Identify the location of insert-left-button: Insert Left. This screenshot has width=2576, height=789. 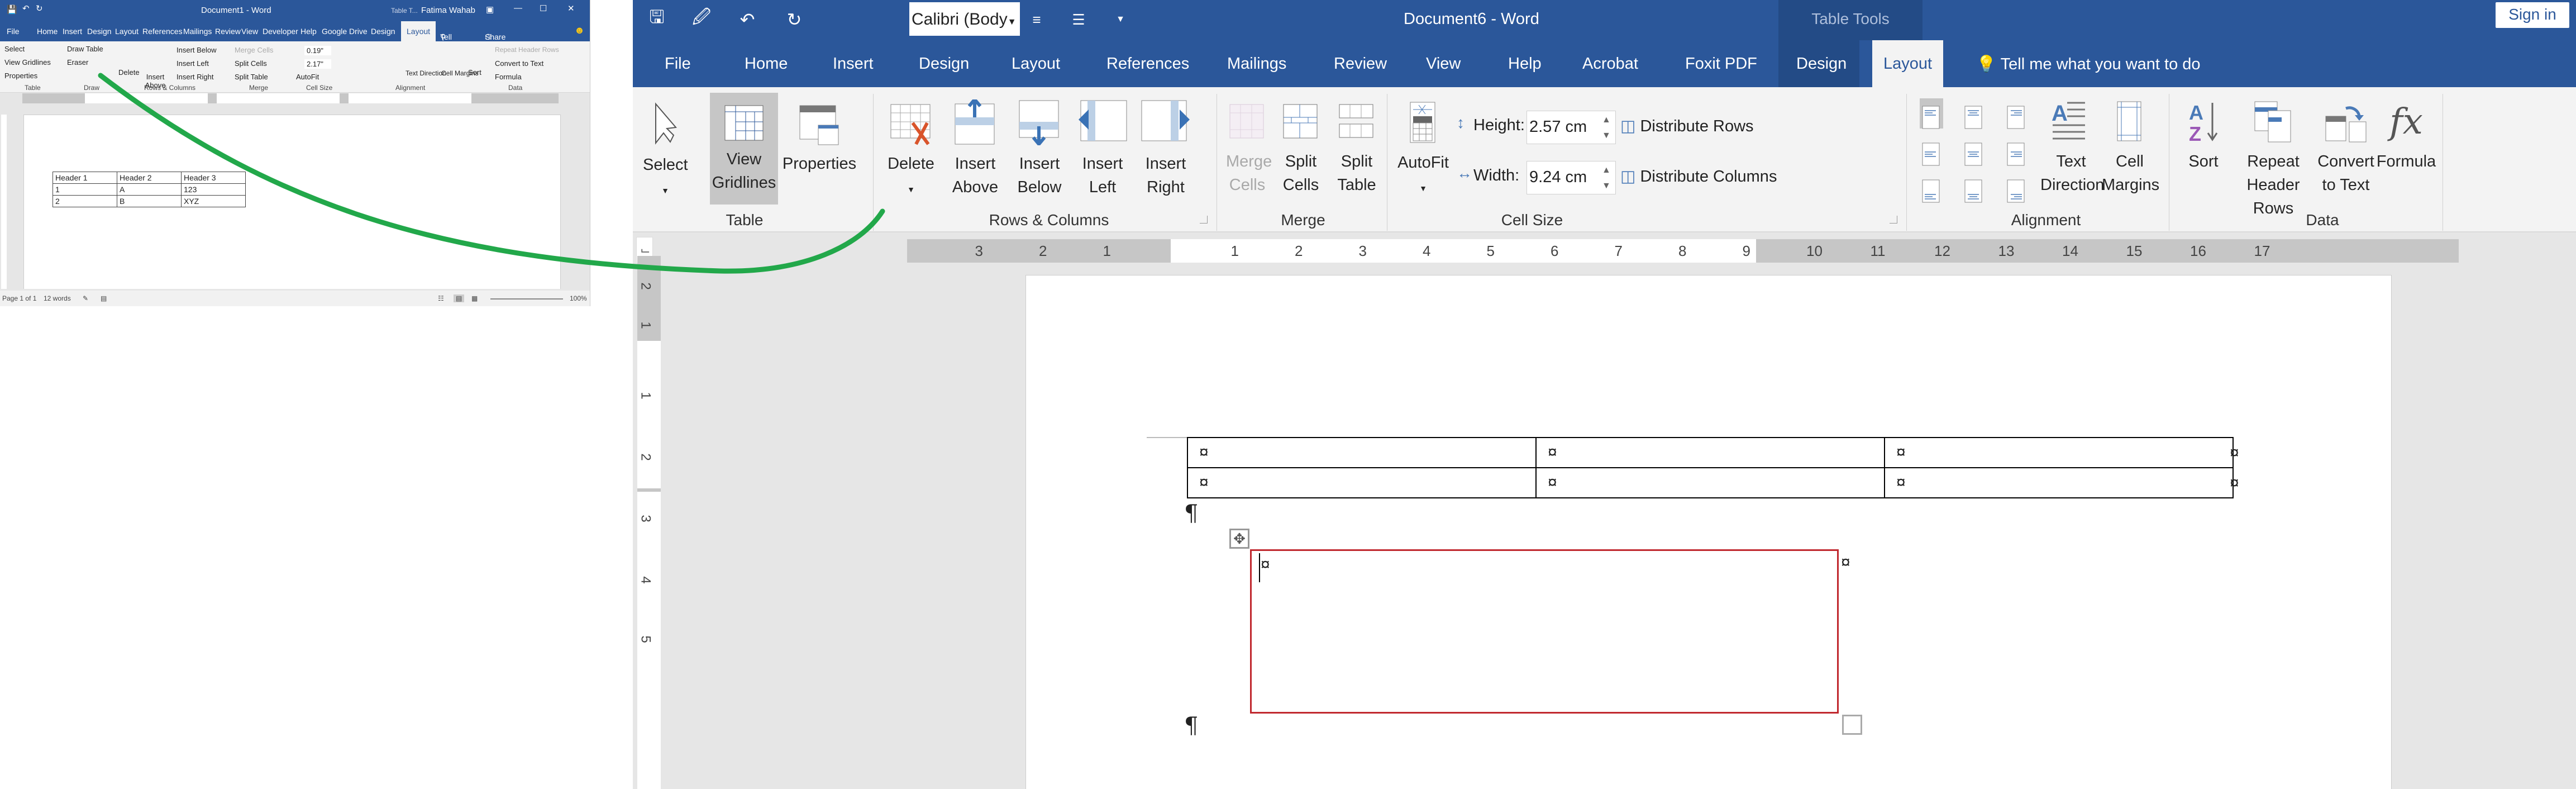
(1103, 149).